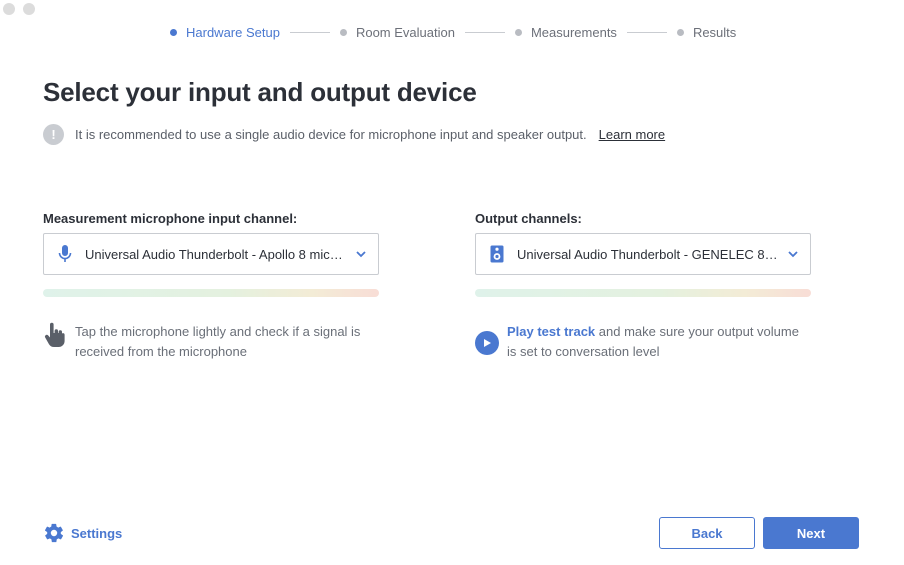  Describe the element at coordinates (643, 293) in the screenshot. I see `output-level-meter` at that location.